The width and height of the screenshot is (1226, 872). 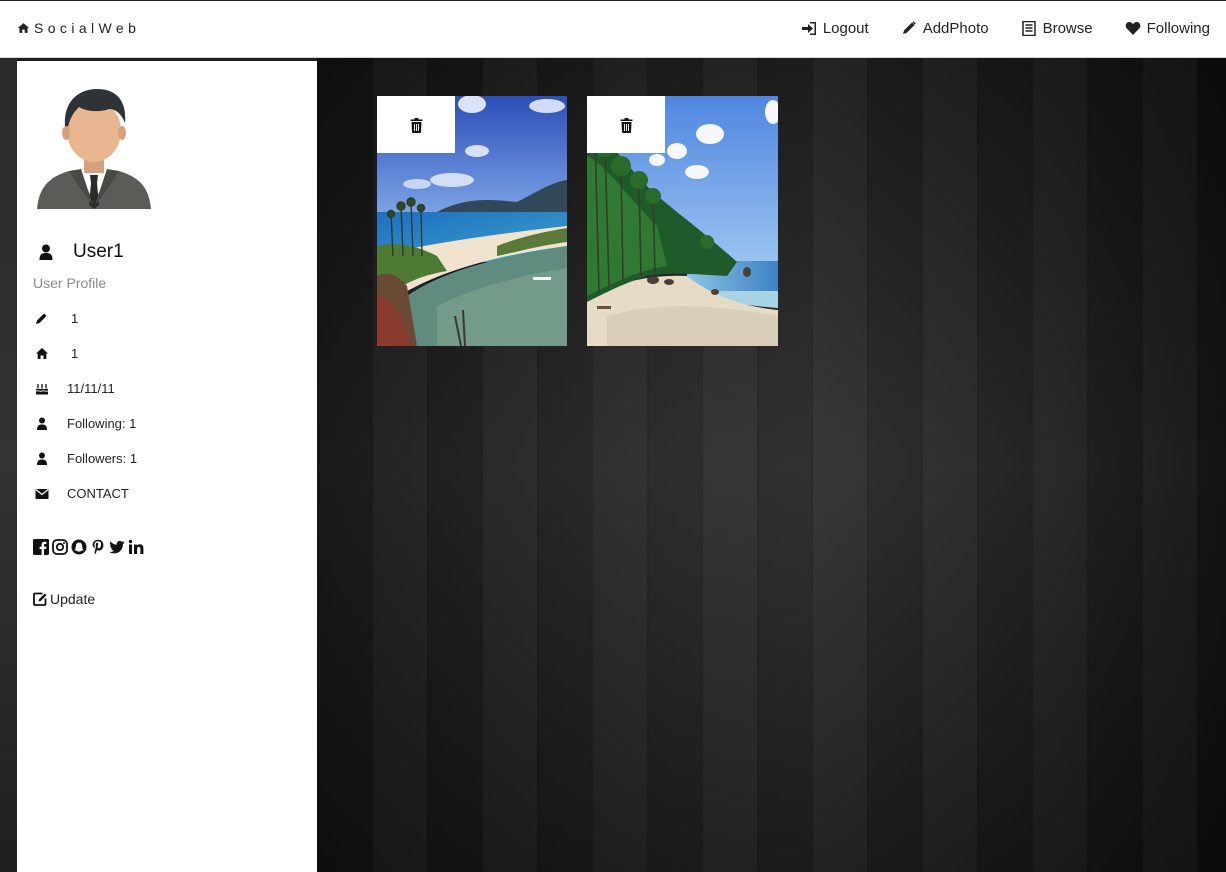 I want to click on heart-icon, so click(x=1132, y=28).